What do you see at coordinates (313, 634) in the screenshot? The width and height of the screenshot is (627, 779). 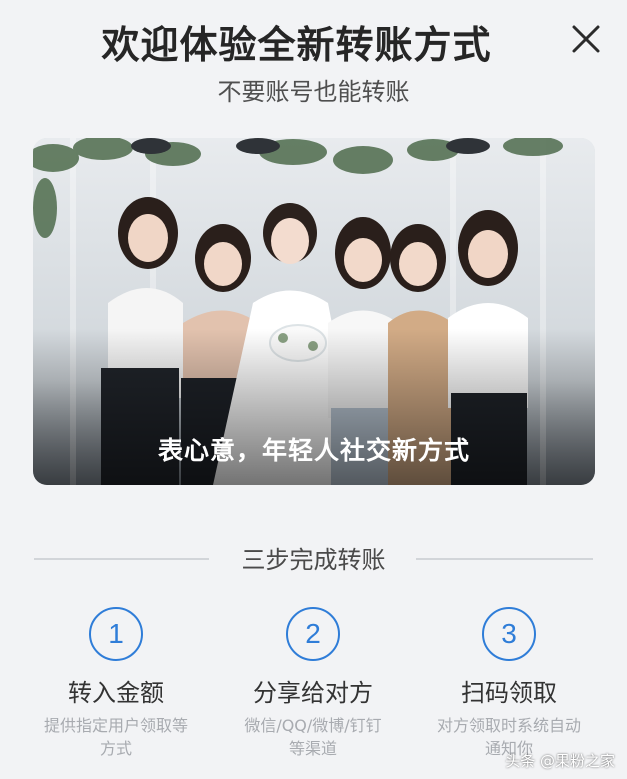 I see `step-number-badge: 2` at bounding box center [313, 634].